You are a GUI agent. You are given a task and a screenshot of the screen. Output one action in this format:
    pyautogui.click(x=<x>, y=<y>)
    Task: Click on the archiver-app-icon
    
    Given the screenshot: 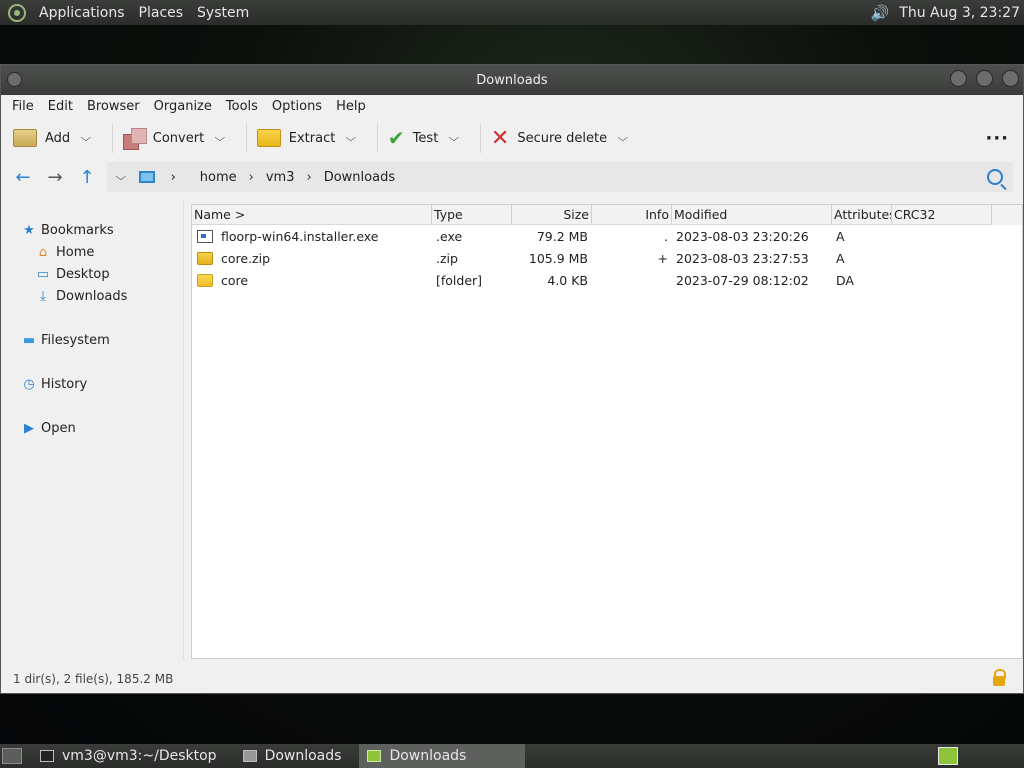 What is the action you would take?
    pyautogui.click(x=374, y=756)
    